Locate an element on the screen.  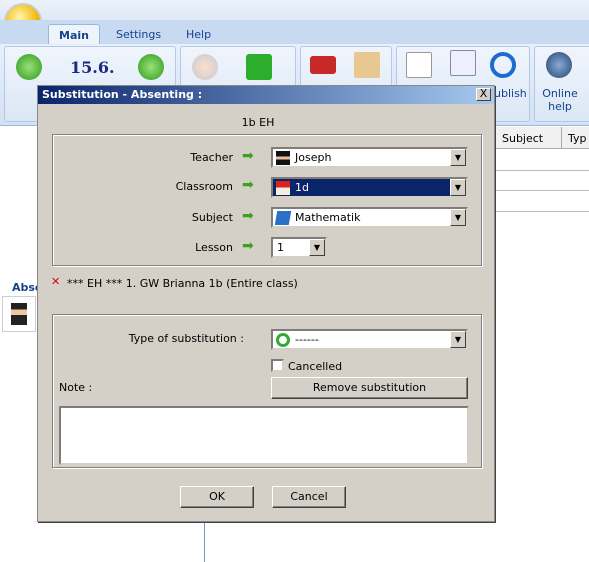
publish-label: ublish is located at coordinates (510, 93).